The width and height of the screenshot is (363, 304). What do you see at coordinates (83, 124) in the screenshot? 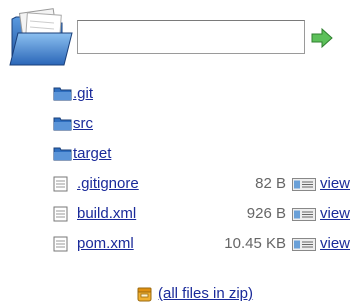
I see `dir-link: src` at bounding box center [83, 124].